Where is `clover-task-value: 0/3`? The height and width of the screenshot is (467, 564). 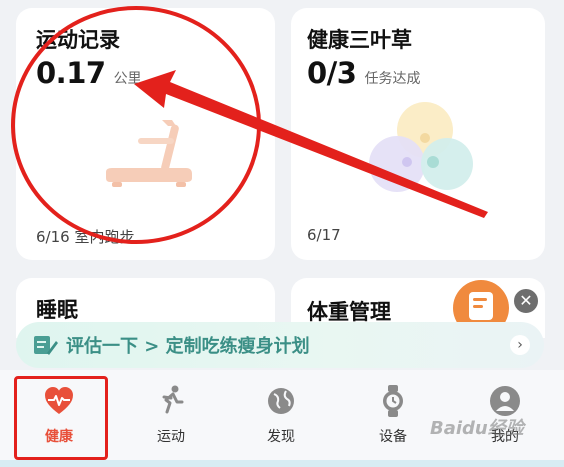
clover-task-value: 0/3 is located at coordinates (332, 73).